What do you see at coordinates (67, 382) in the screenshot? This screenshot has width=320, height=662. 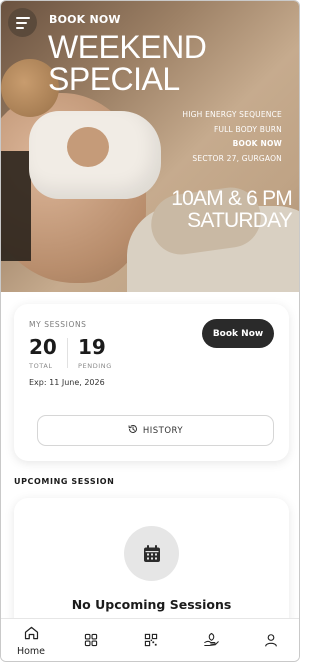 I see `membership-expiry: Exp: 11 June, 2026` at bounding box center [67, 382].